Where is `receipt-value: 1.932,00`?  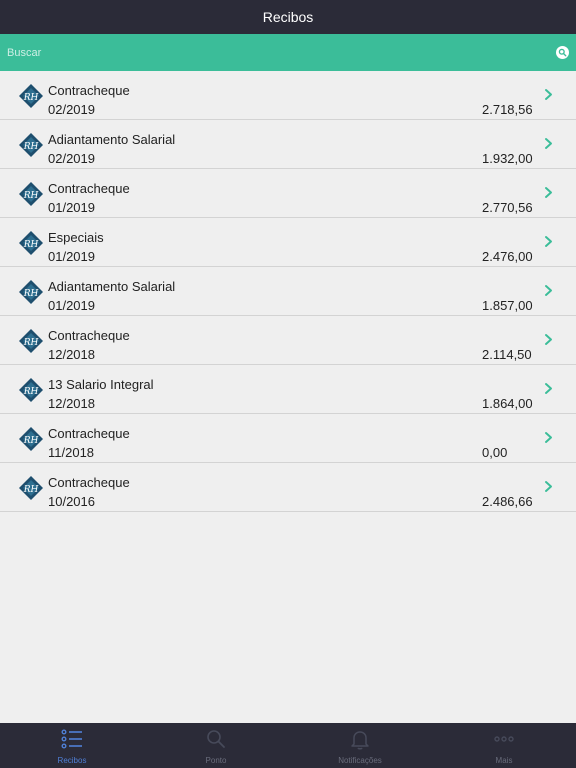
receipt-value: 1.932,00 is located at coordinates (507, 158).